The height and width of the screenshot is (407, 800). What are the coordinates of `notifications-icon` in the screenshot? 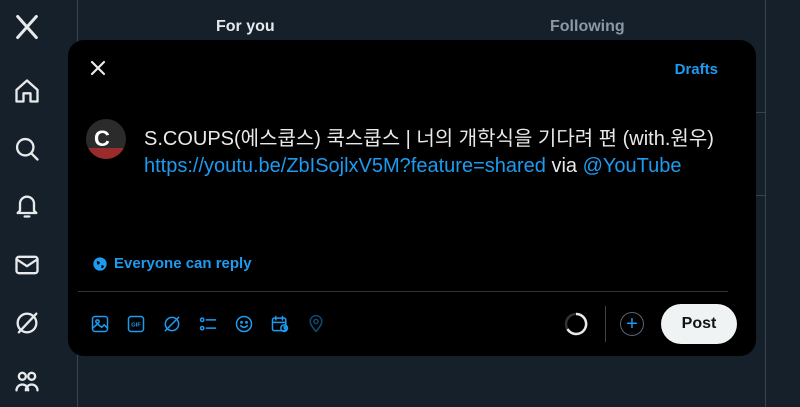 It's located at (27, 206).